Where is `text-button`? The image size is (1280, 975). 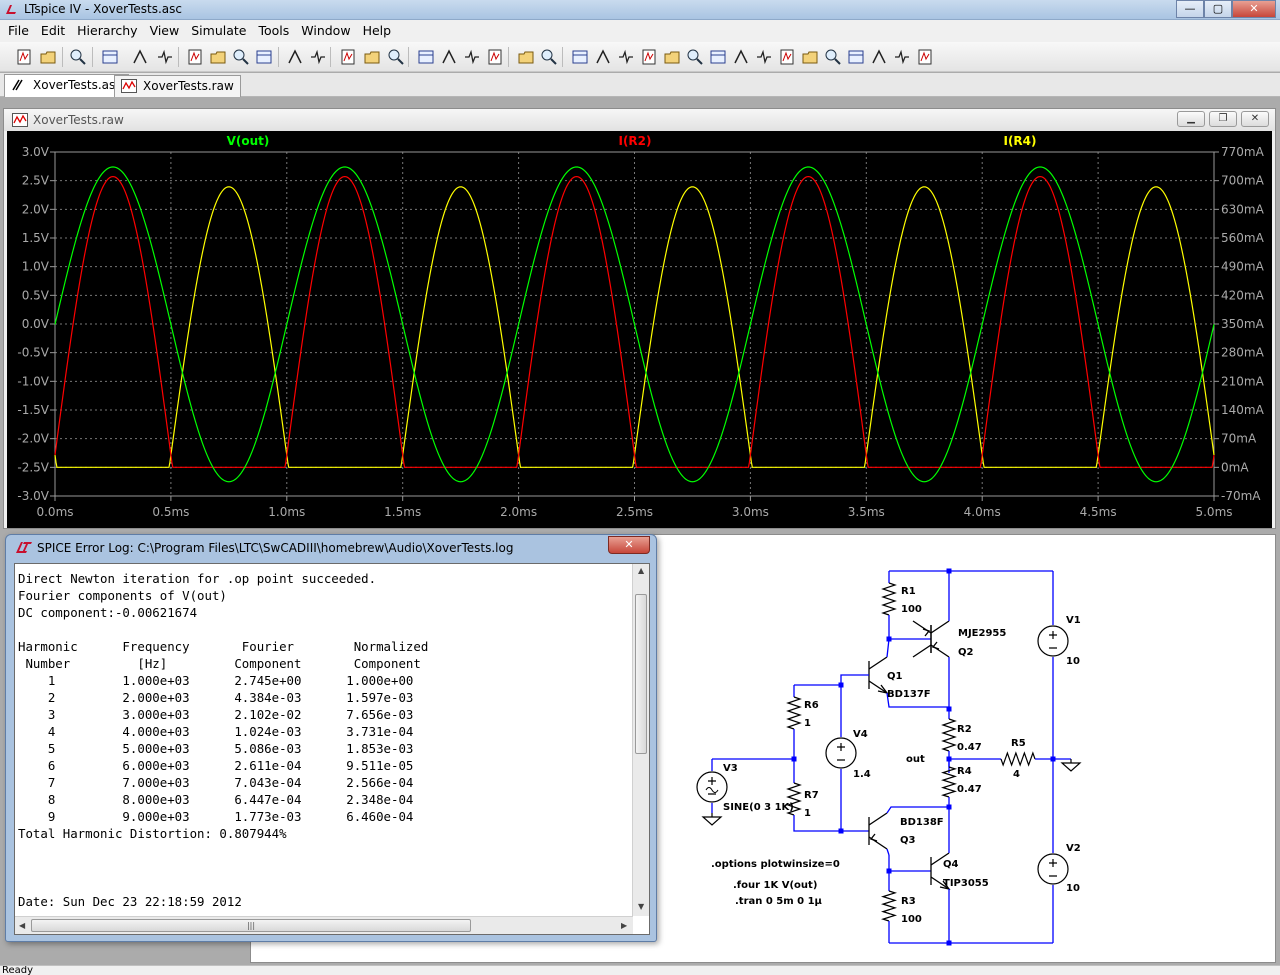 text-button is located at coordinates (902, 57).